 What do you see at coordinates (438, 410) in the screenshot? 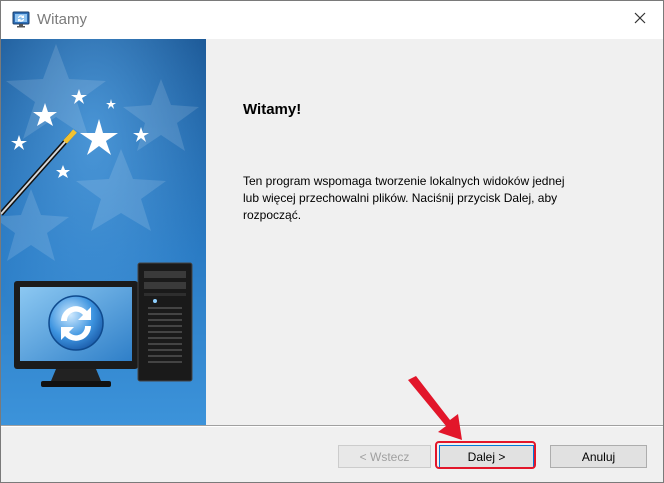
I see `red-arrow-icon` at bounding box center [438, 410].